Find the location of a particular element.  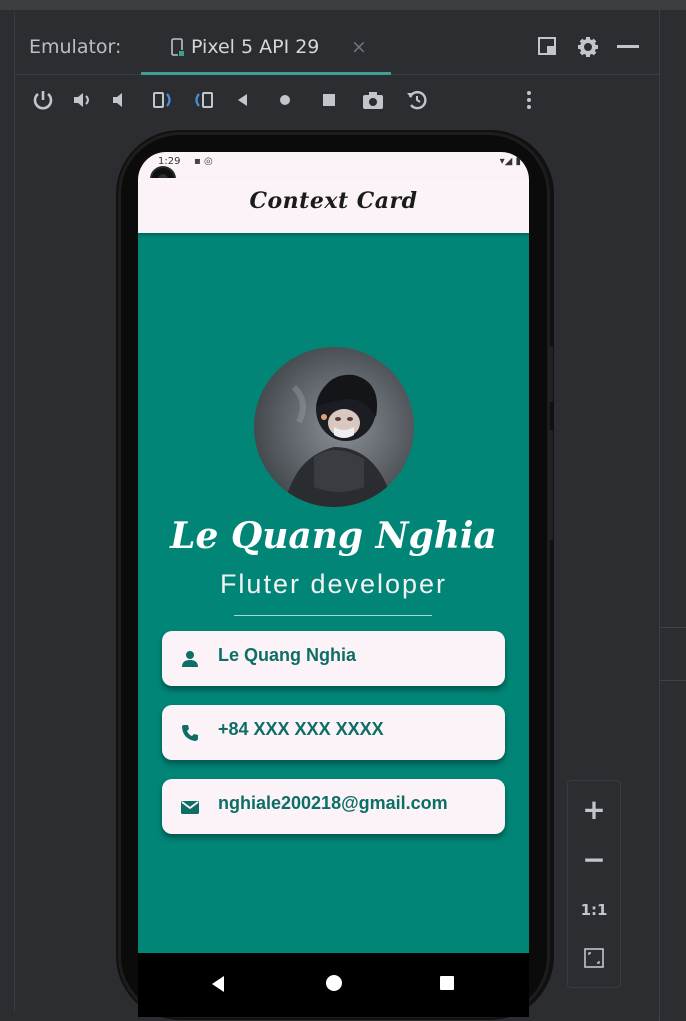

avatar-illustration is located at coordinates (334, 427).